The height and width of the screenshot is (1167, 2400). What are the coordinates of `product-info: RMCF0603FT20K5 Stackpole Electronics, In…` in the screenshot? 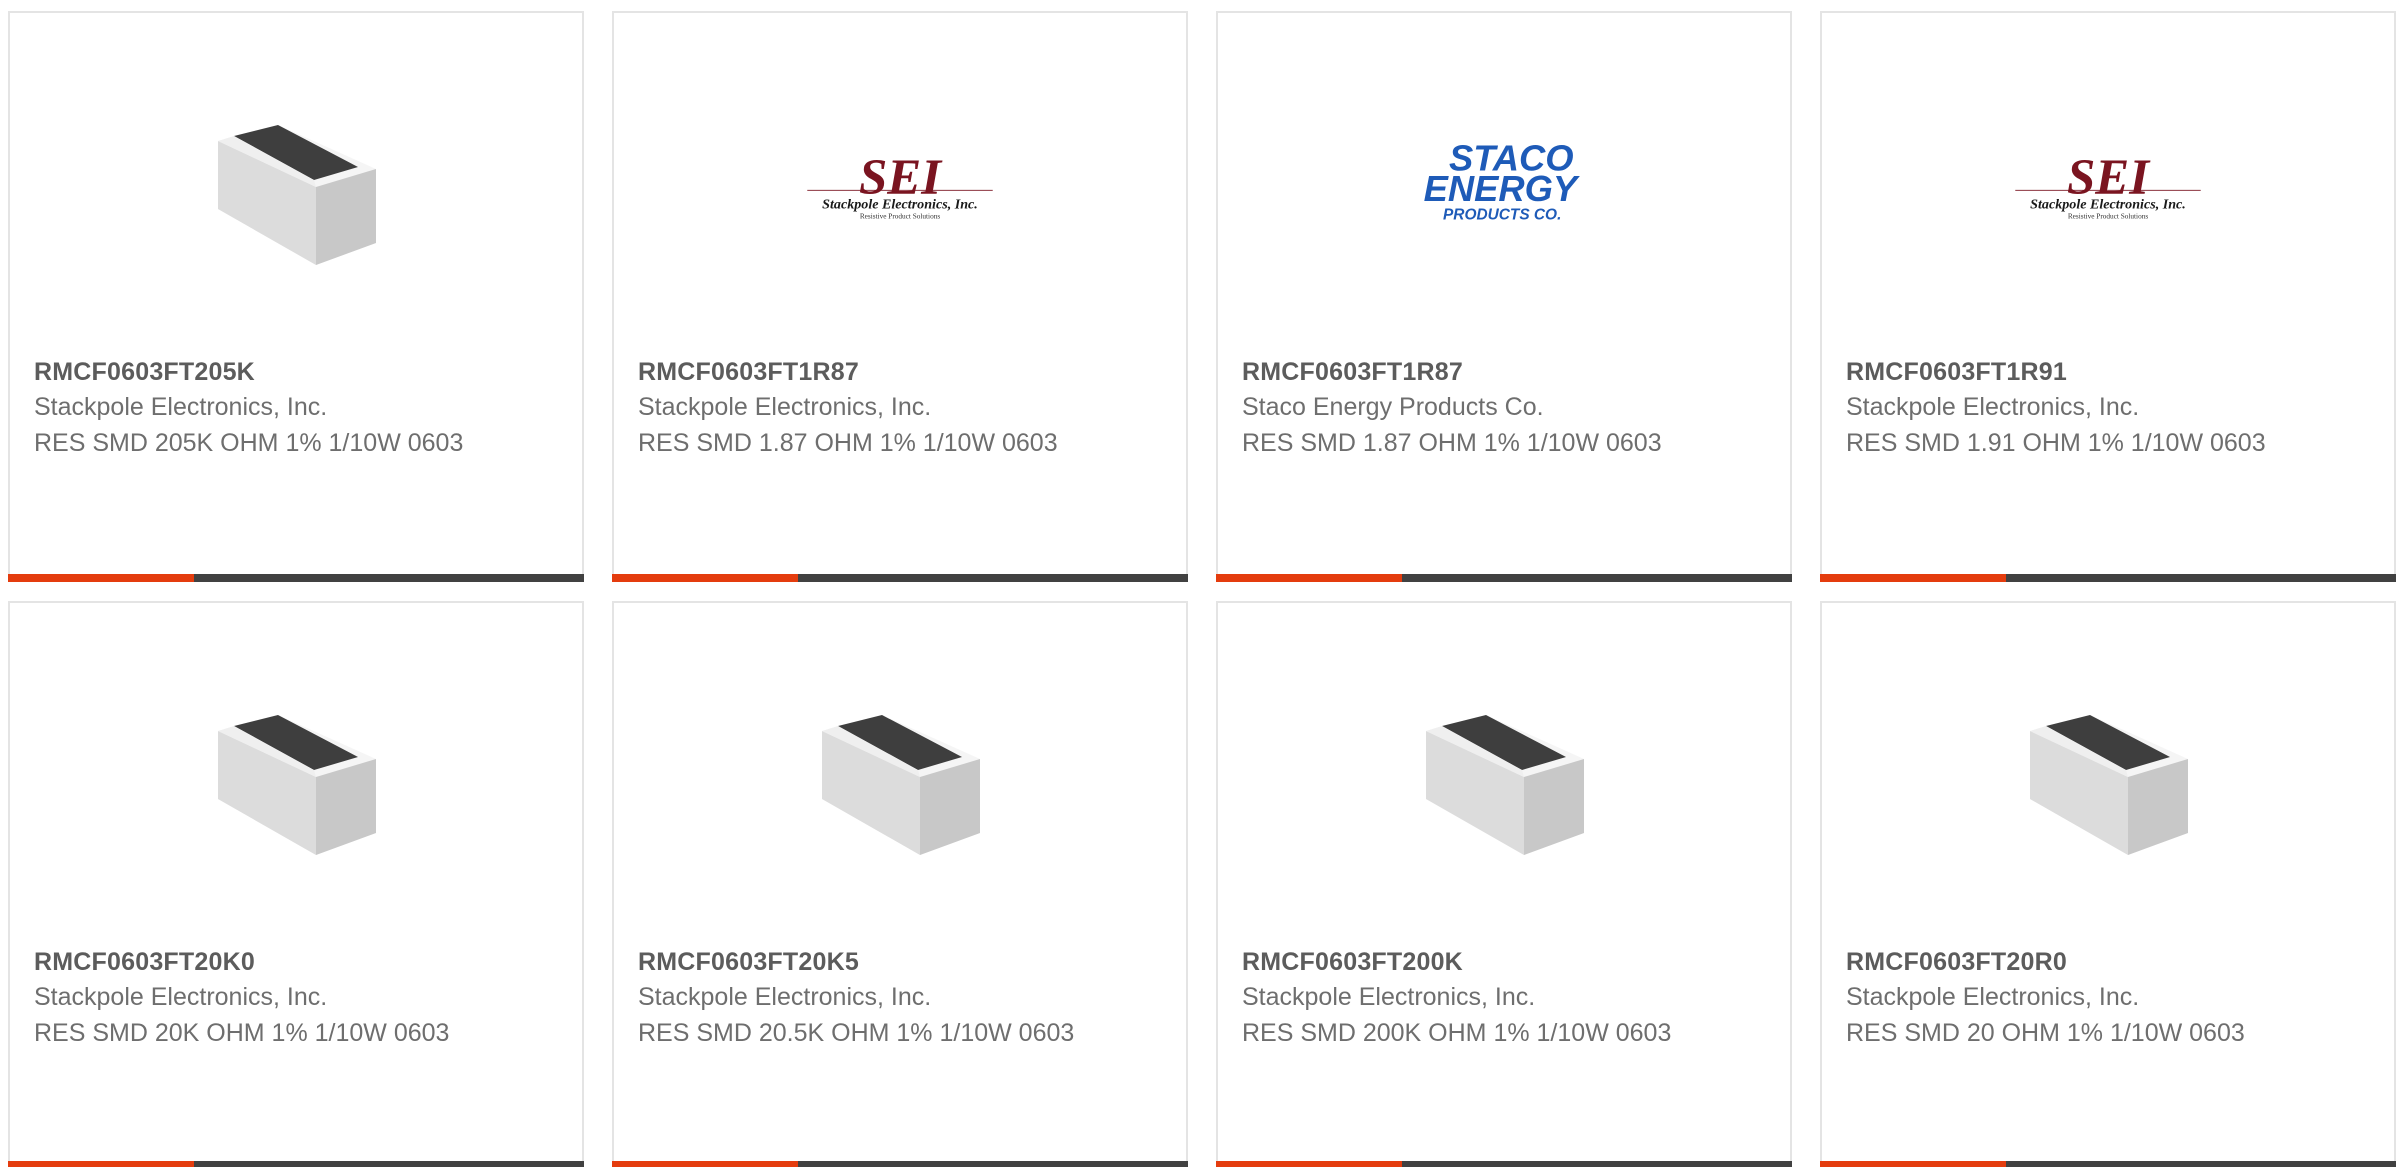 It's located at (900, 998).